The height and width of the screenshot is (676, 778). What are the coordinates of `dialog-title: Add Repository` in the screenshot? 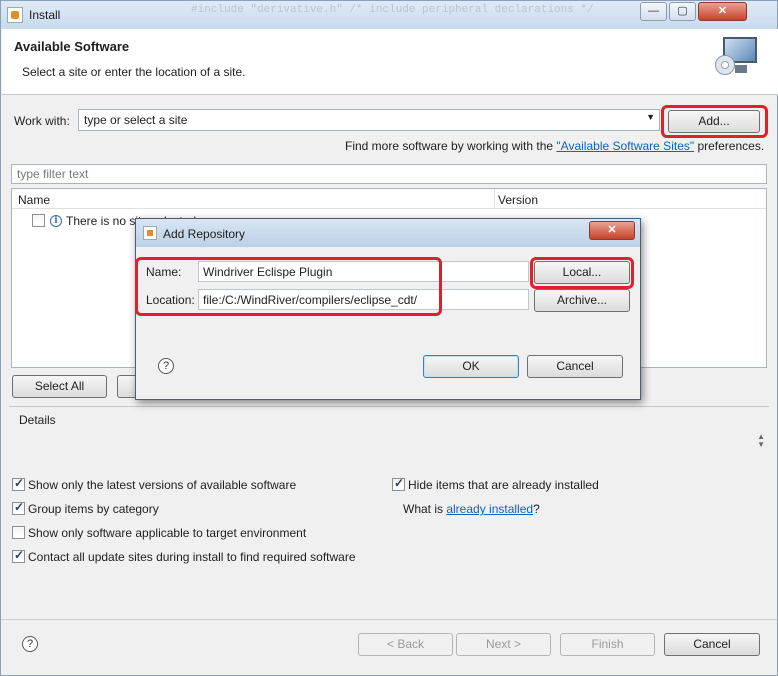 It's located at (204, 234).